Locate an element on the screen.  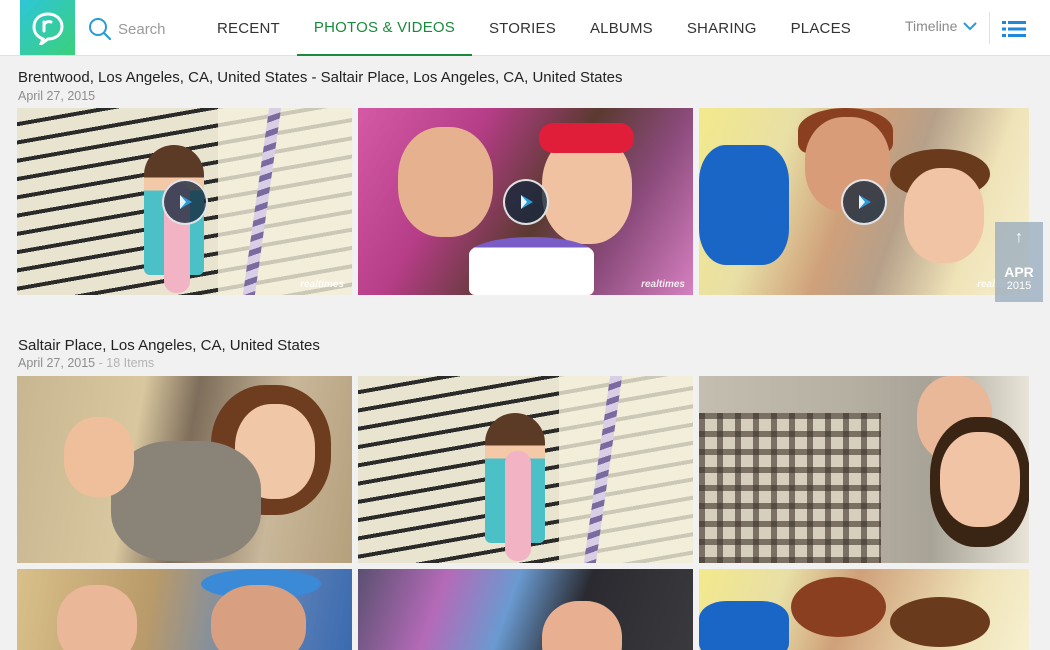
group-date: April 27, 2015 - 18 Items is located at coordinates (86, 363).